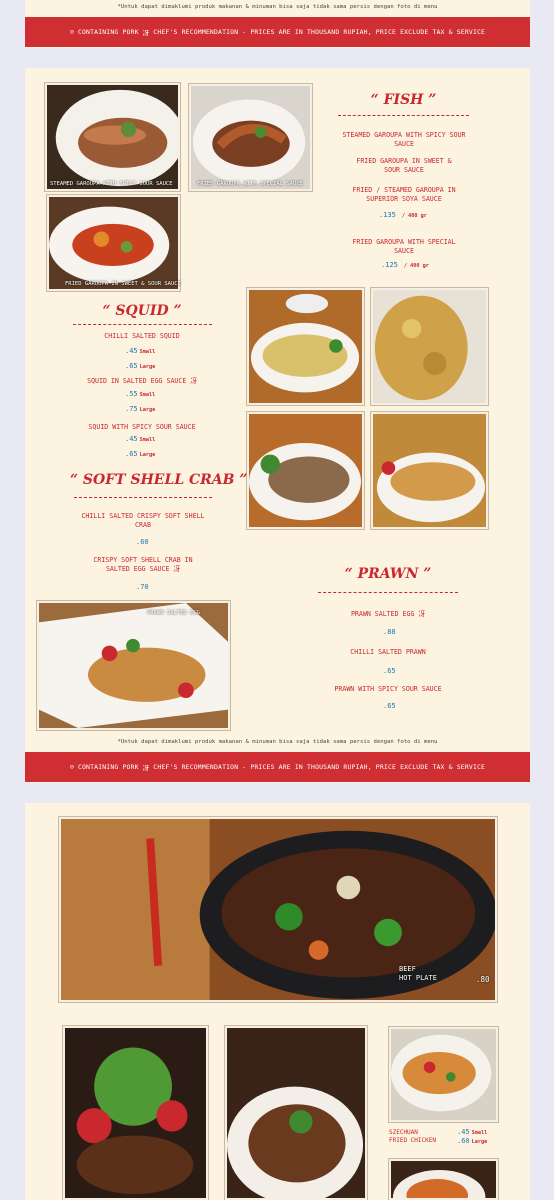 The image size is (554, 1200). Describe the element at coordinates (418, 973) in the screenshot. I see `beef-name: BEEF HOT PLATE` at that location.